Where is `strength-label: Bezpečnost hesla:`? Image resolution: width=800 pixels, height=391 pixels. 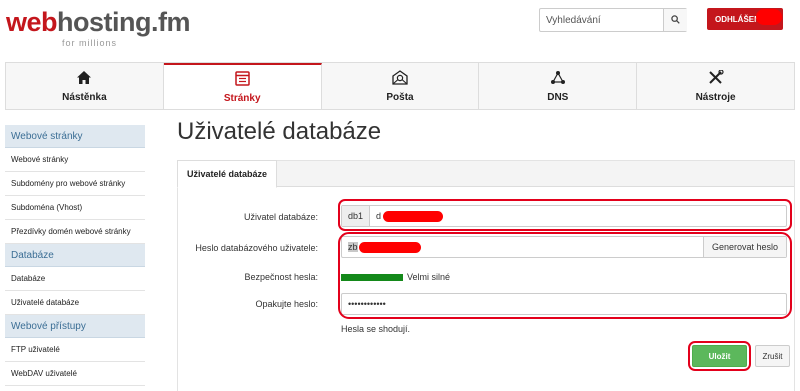
strength-label: Bezpečnost hesla: is located at coordinates (281, 277).